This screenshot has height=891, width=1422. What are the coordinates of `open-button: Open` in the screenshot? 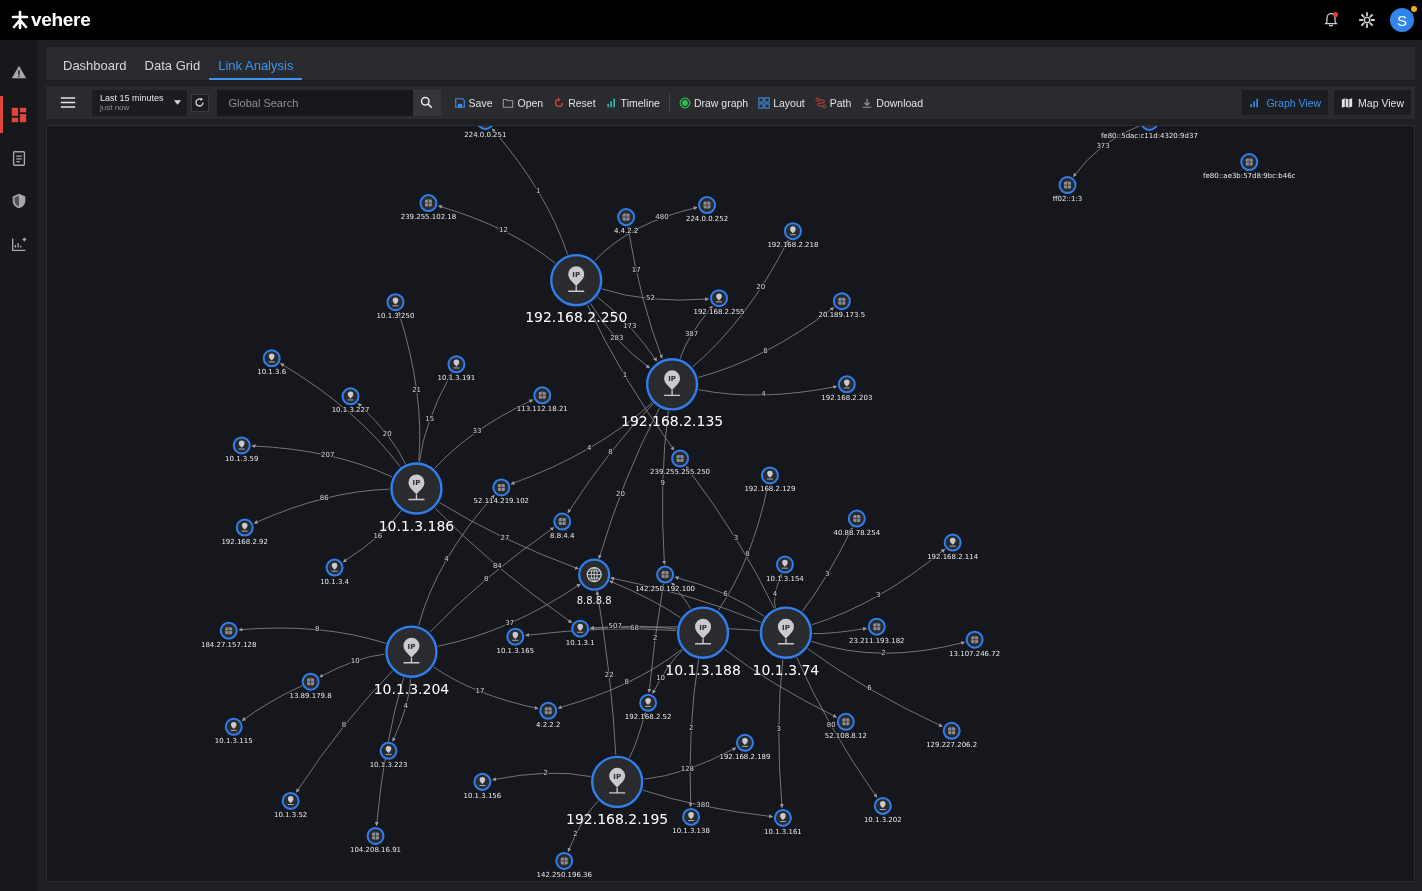 It's located at (523, 102).